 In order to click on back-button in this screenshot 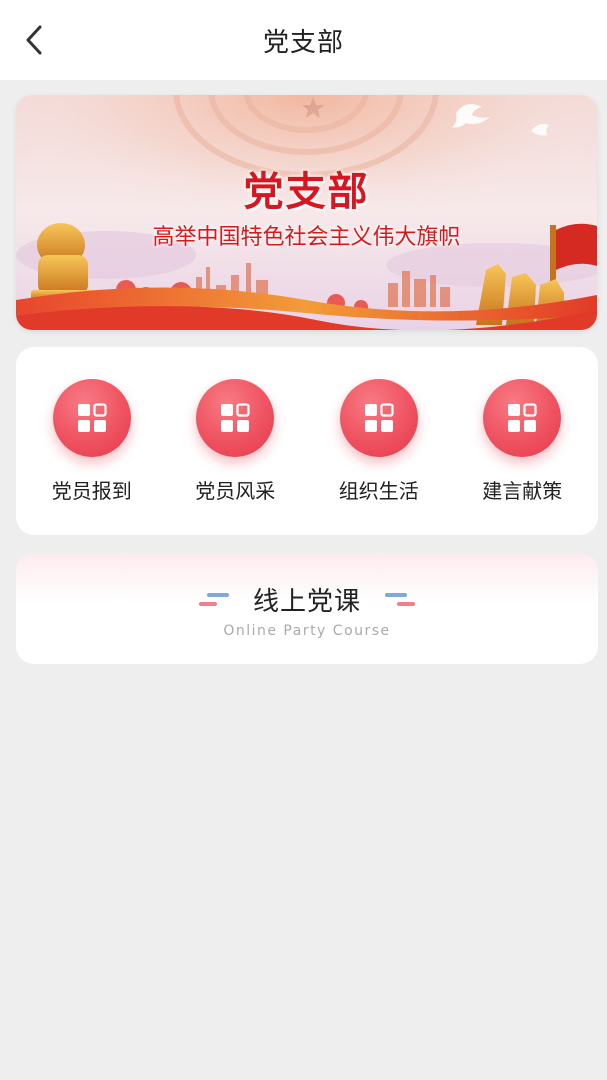, I will do `click(34, 40)`.